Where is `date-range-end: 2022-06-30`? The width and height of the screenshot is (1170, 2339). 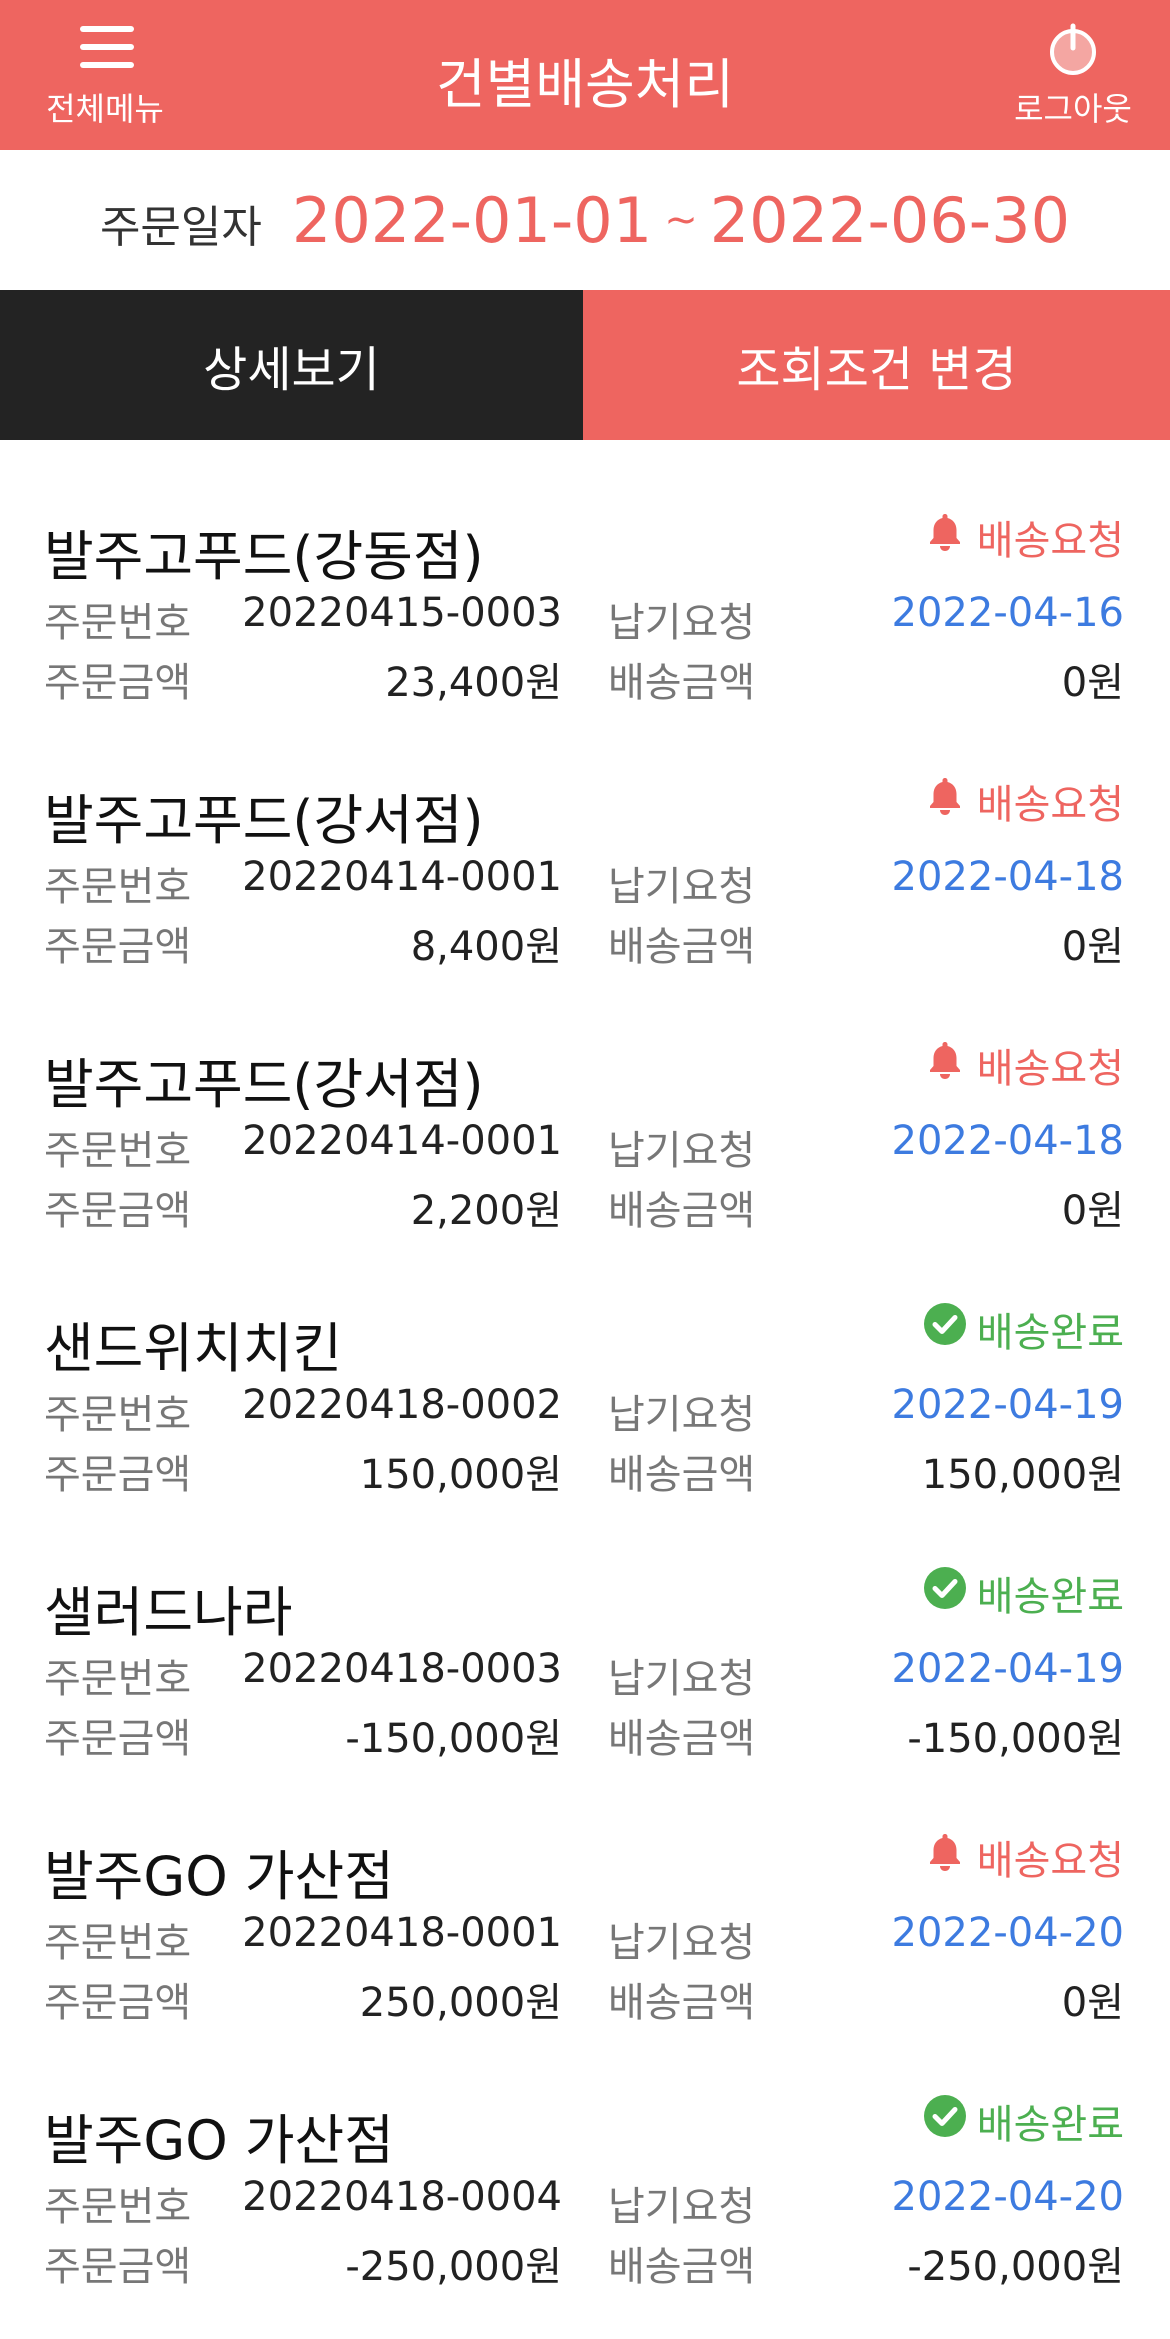 date-range-end: 2022-06-30 is located at coordinates (890, 220).